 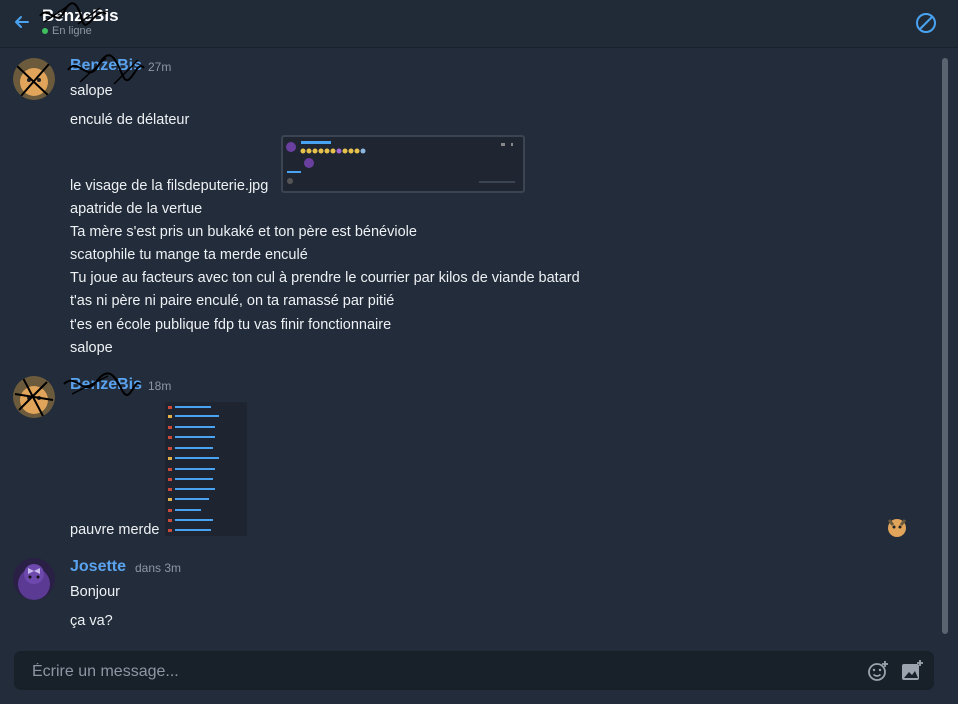 I want to click on purple-character-avatar, so click(x=34, y=579).